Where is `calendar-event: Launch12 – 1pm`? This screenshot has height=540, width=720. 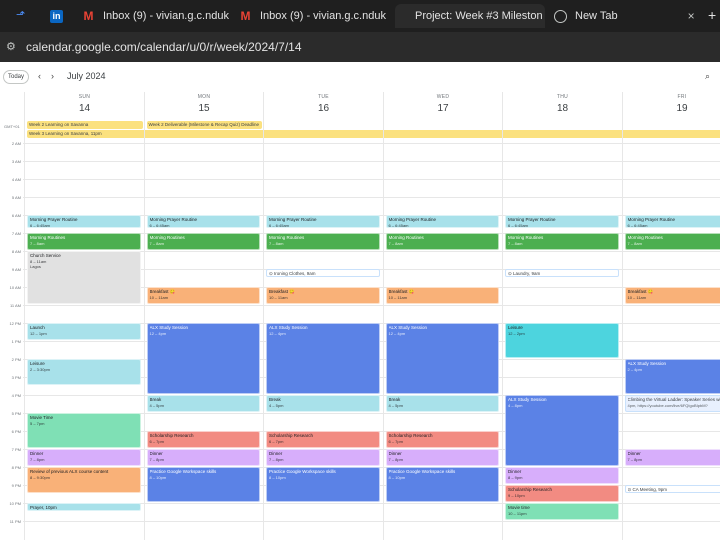
calendar-event: Launch12 – 1pm is located at coordinates (84, 331).